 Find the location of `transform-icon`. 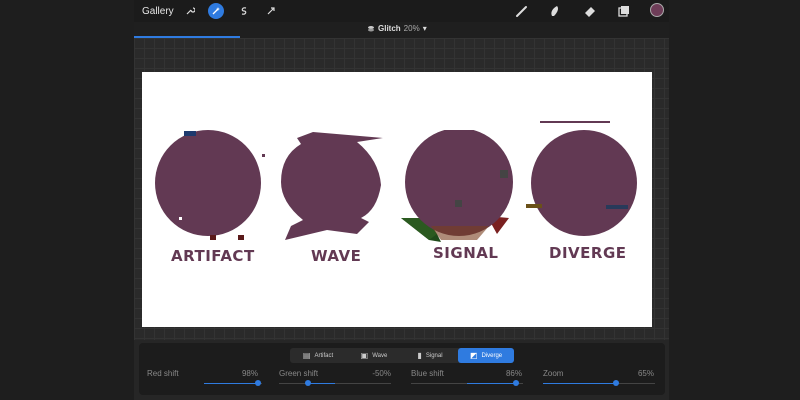

transform-icon is located at coordinates (271, 11).